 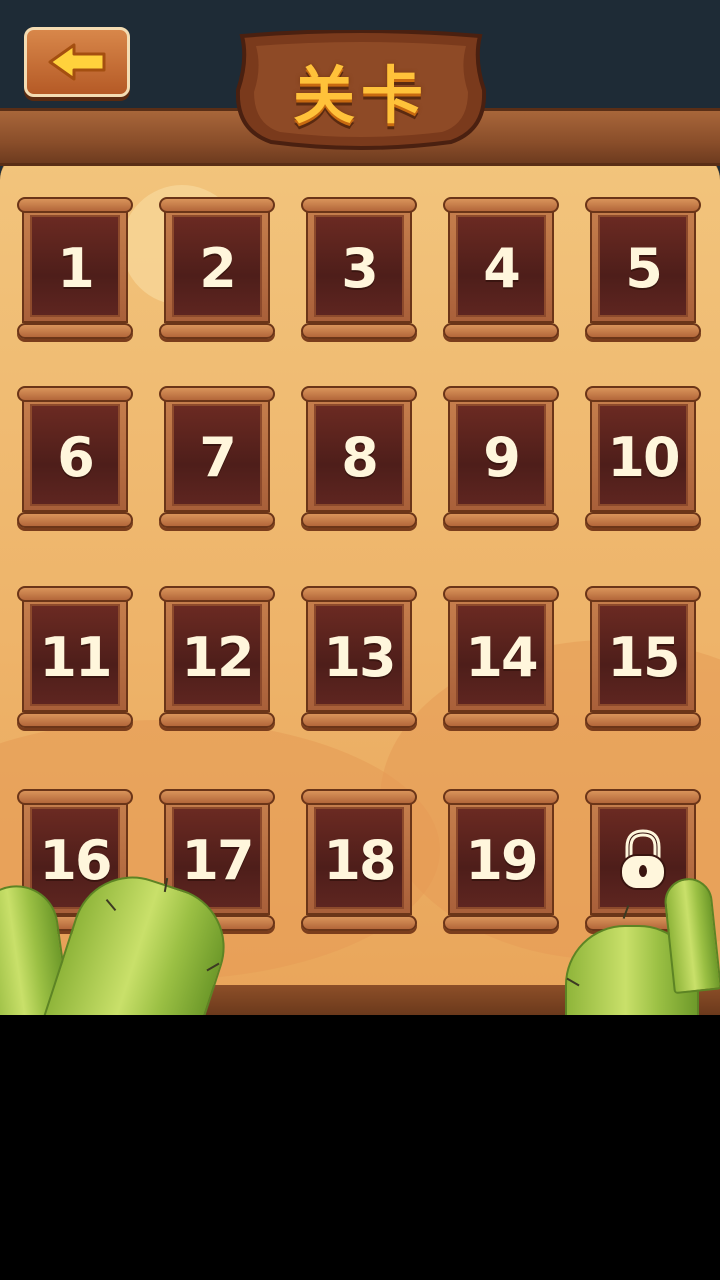 I want to click on level-number: 2, so click(x=218, y=268).